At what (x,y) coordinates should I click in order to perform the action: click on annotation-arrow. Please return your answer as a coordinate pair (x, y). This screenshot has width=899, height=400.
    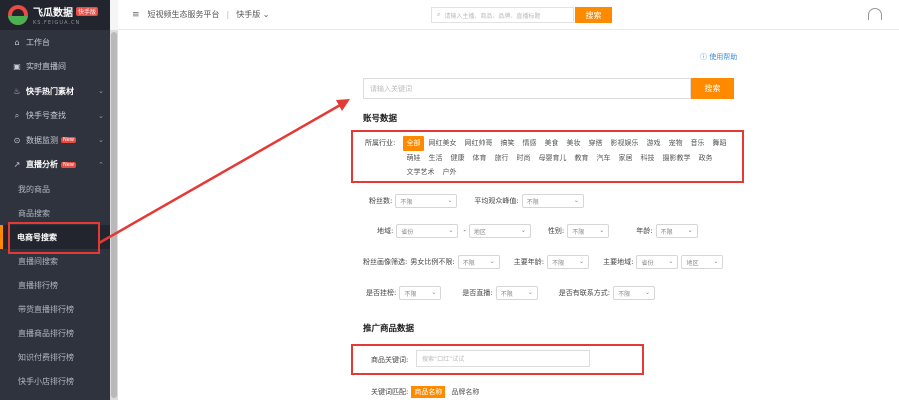
    Looking at the image, I should click on (224, 172).